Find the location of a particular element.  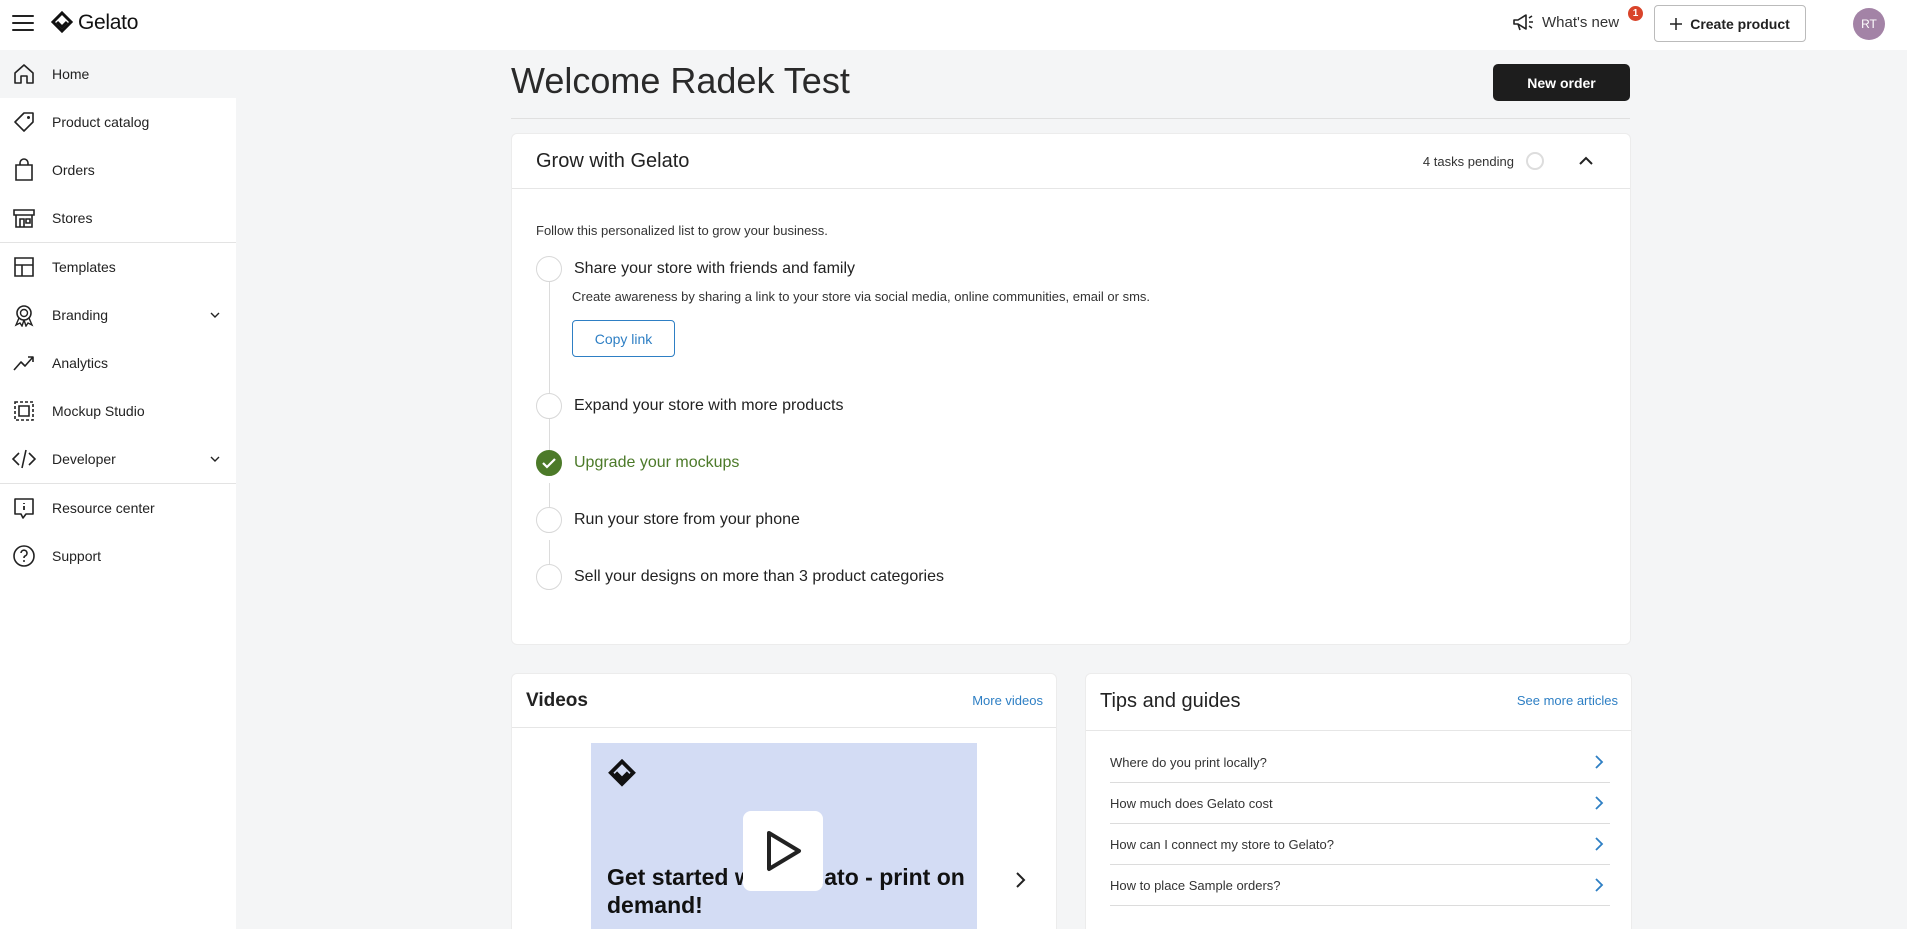

home-icon is located at coordinates (24, 74).